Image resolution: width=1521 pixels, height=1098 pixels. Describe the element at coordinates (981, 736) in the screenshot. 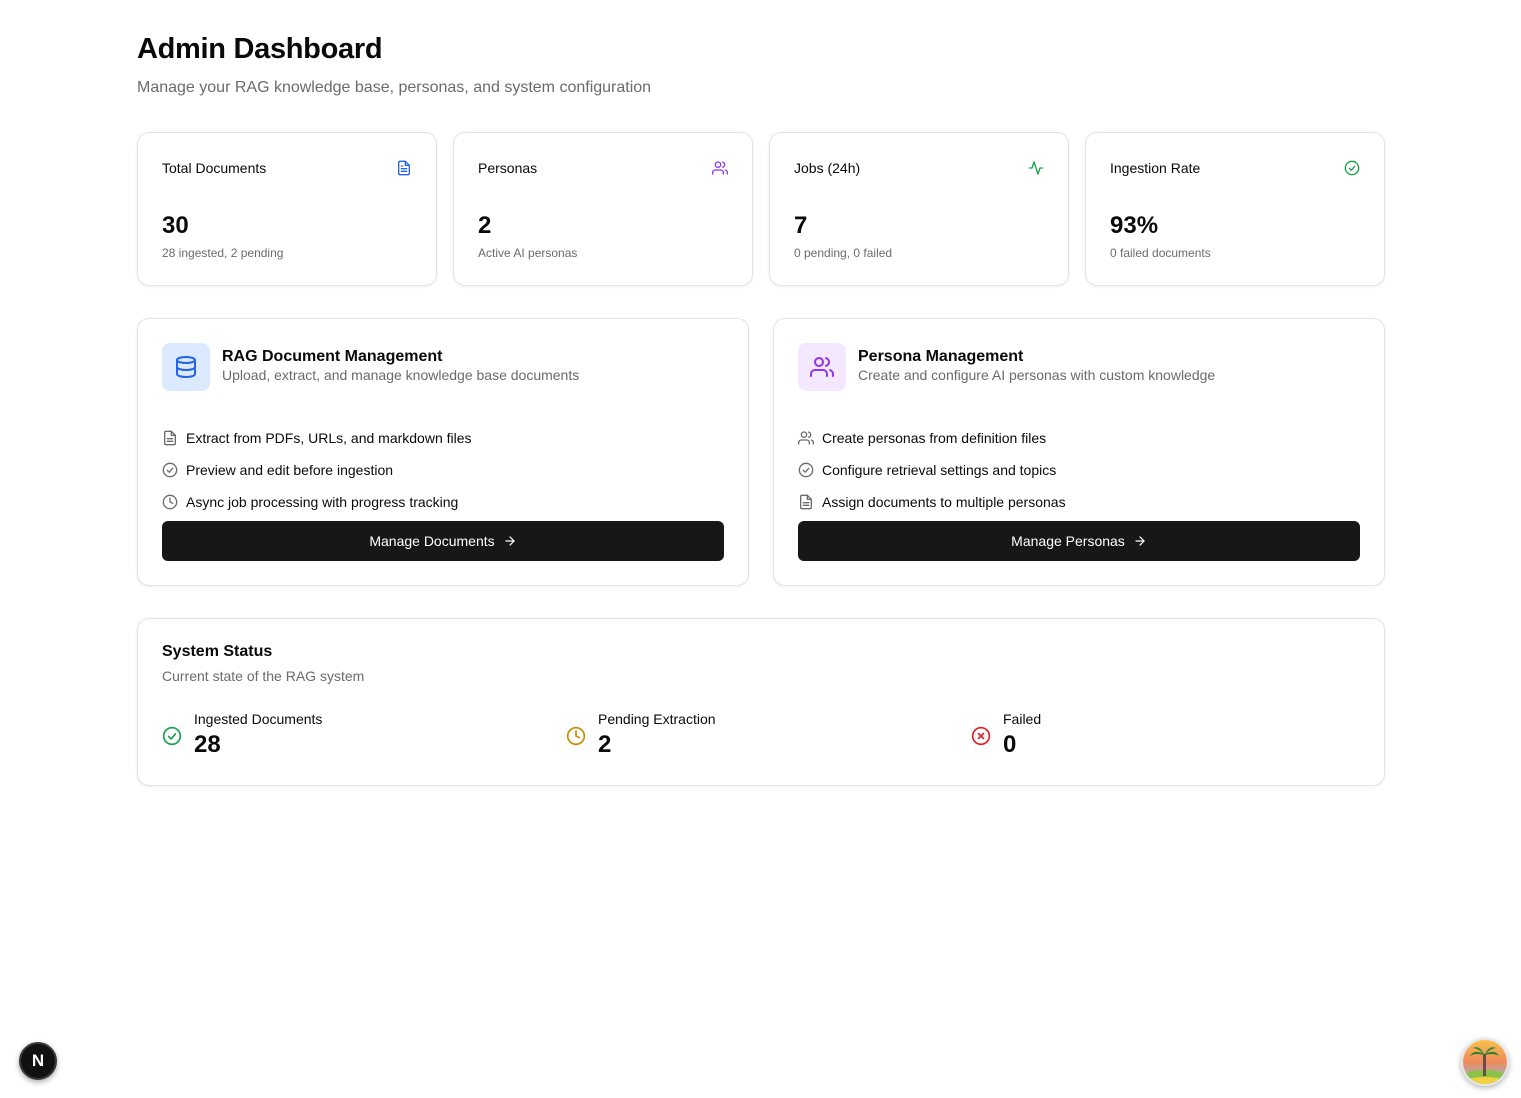

I see `x-circle-icon` at that location.